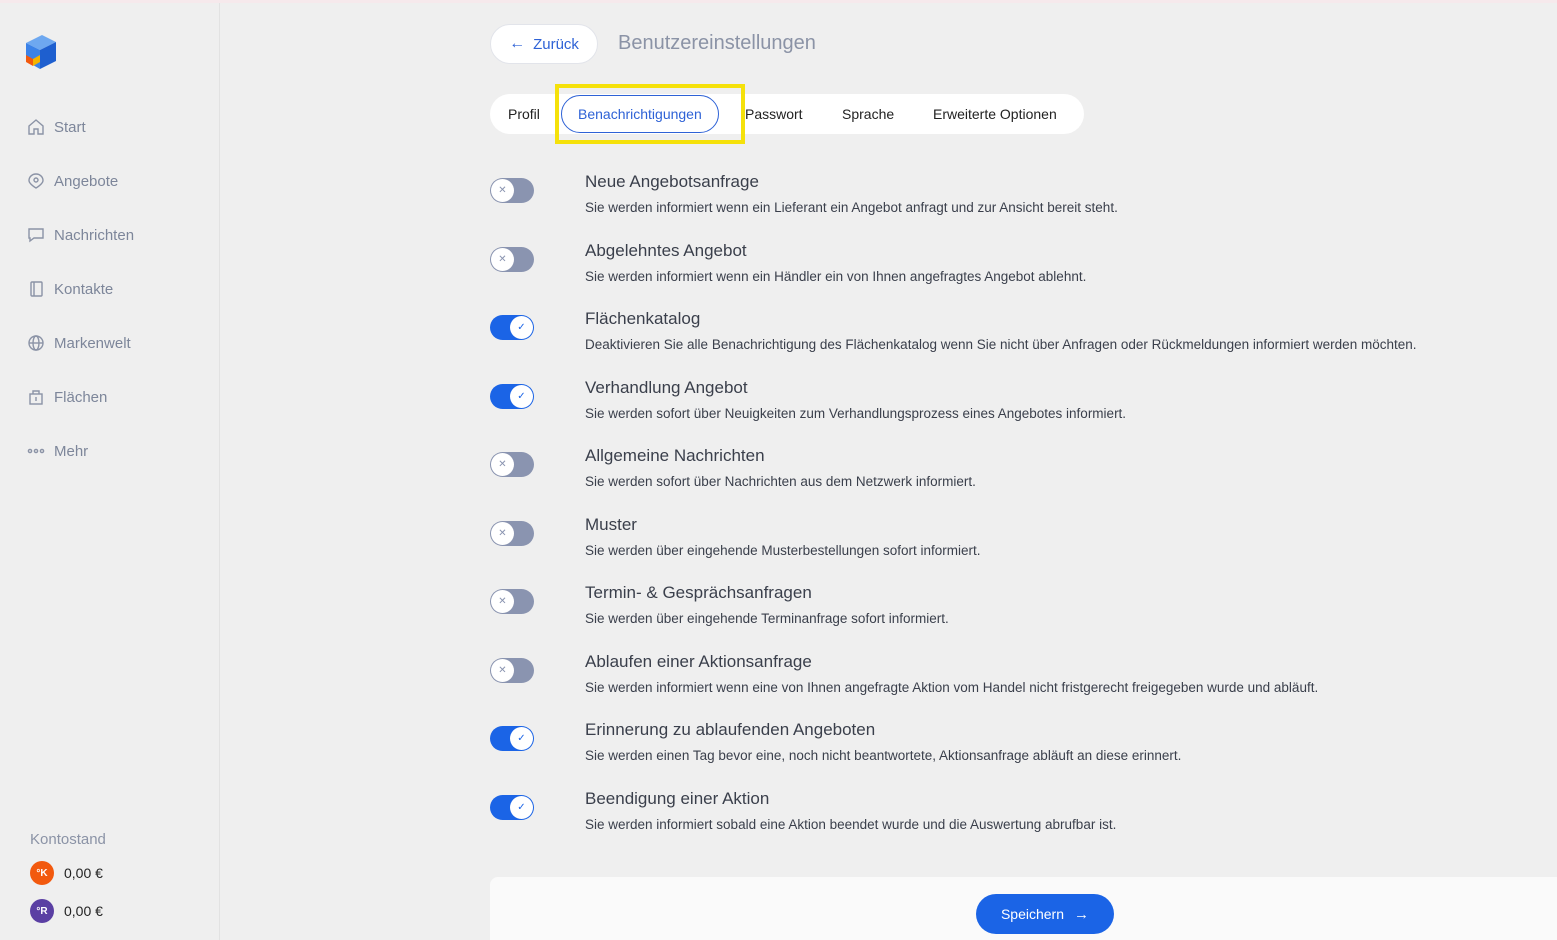  Describe the element at coordinates (94, 235) in the screenshot. I see `sidebar-item-label: Nachrichten` at that location.